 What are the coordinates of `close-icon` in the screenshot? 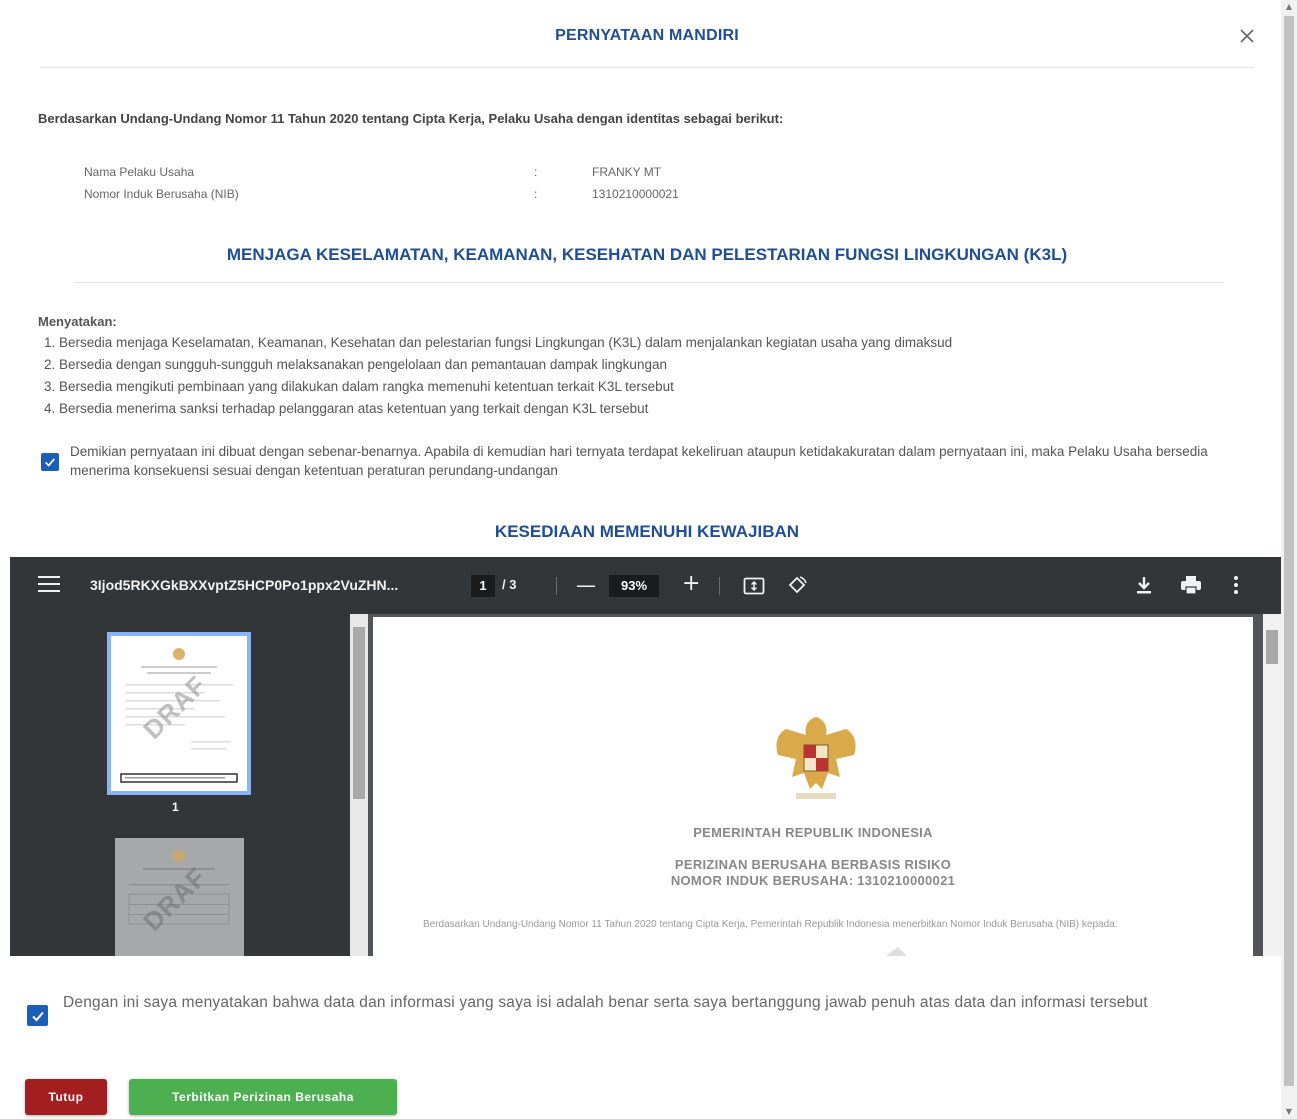 It's located at (1247, 36).